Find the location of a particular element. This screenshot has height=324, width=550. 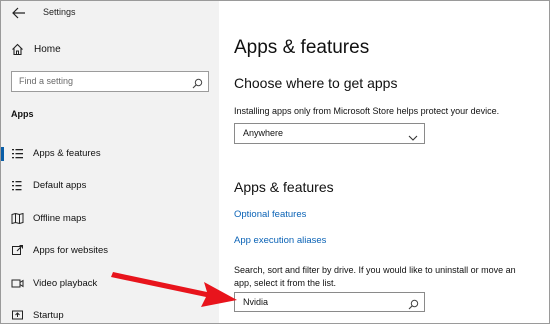

sidebar-item-home: Home is located at coordinates (110, 51).